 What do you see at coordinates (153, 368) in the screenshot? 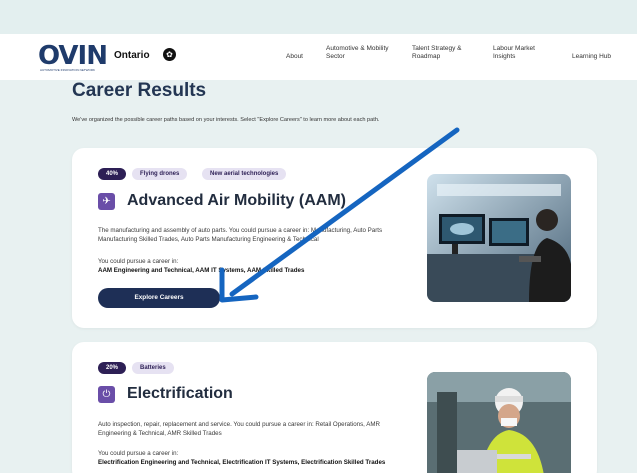
I see `interest-tag: Batteries` at bounding box center [153, 368].